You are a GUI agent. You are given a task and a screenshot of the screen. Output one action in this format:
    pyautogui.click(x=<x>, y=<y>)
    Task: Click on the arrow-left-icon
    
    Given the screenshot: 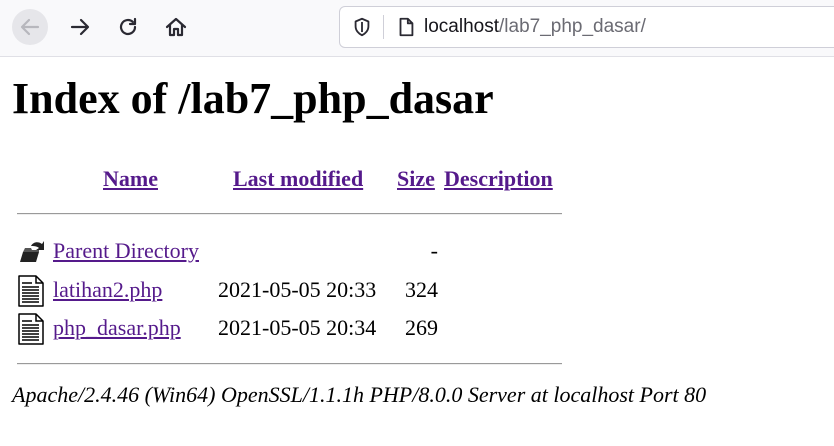 What is the action you would take?
    pyautogui.click(x=30, y=27)
    